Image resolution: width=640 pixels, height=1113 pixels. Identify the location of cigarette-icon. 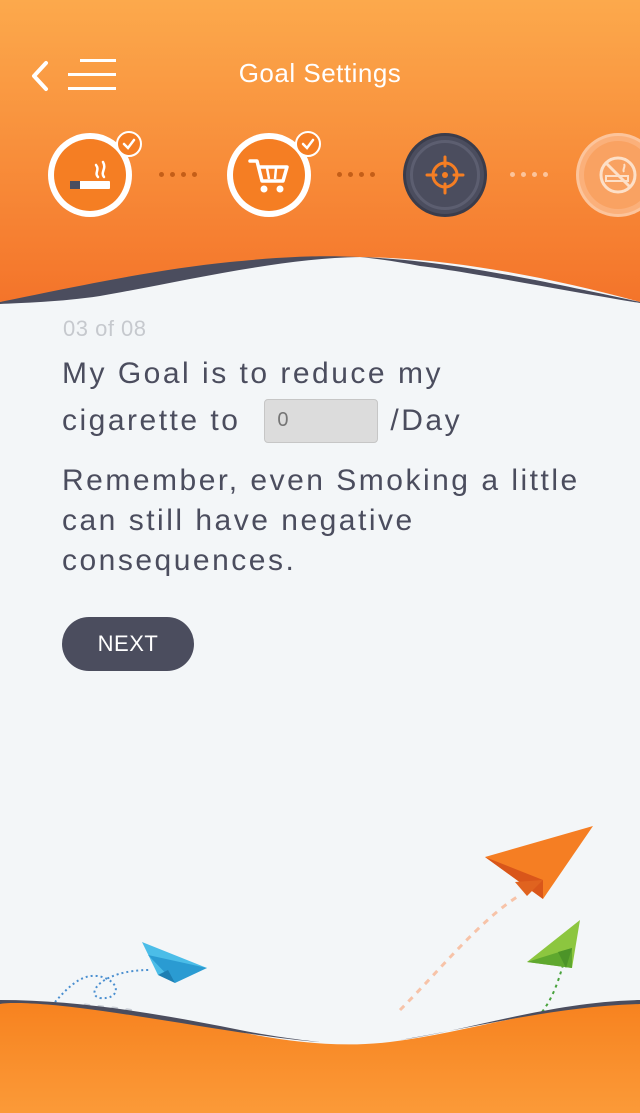
(90, 174).